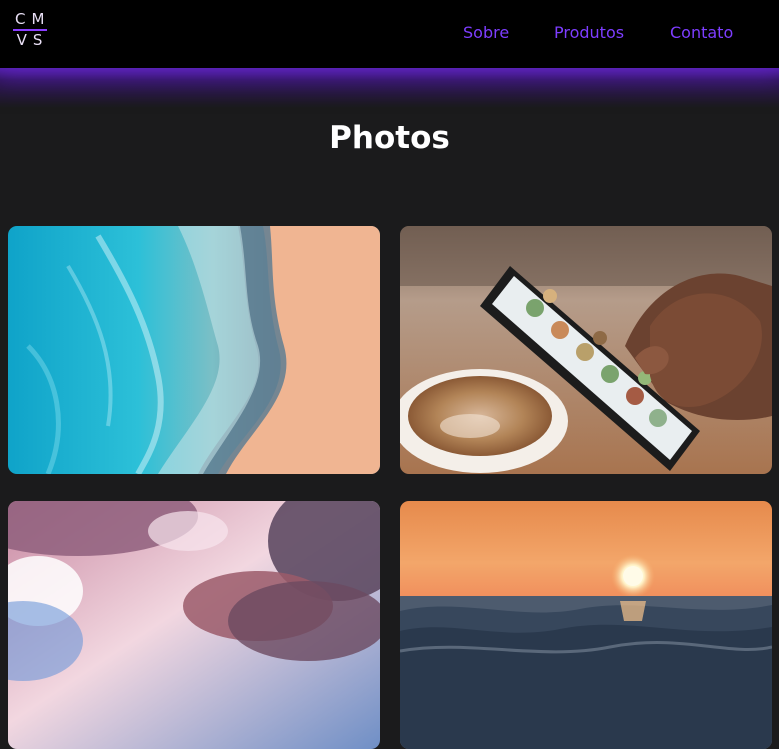 This screenshot has height=749, width=779. What do you see at coordinates (389, 88) in the screenshot?
I see `header-glow` at bounding box center [389, 88].